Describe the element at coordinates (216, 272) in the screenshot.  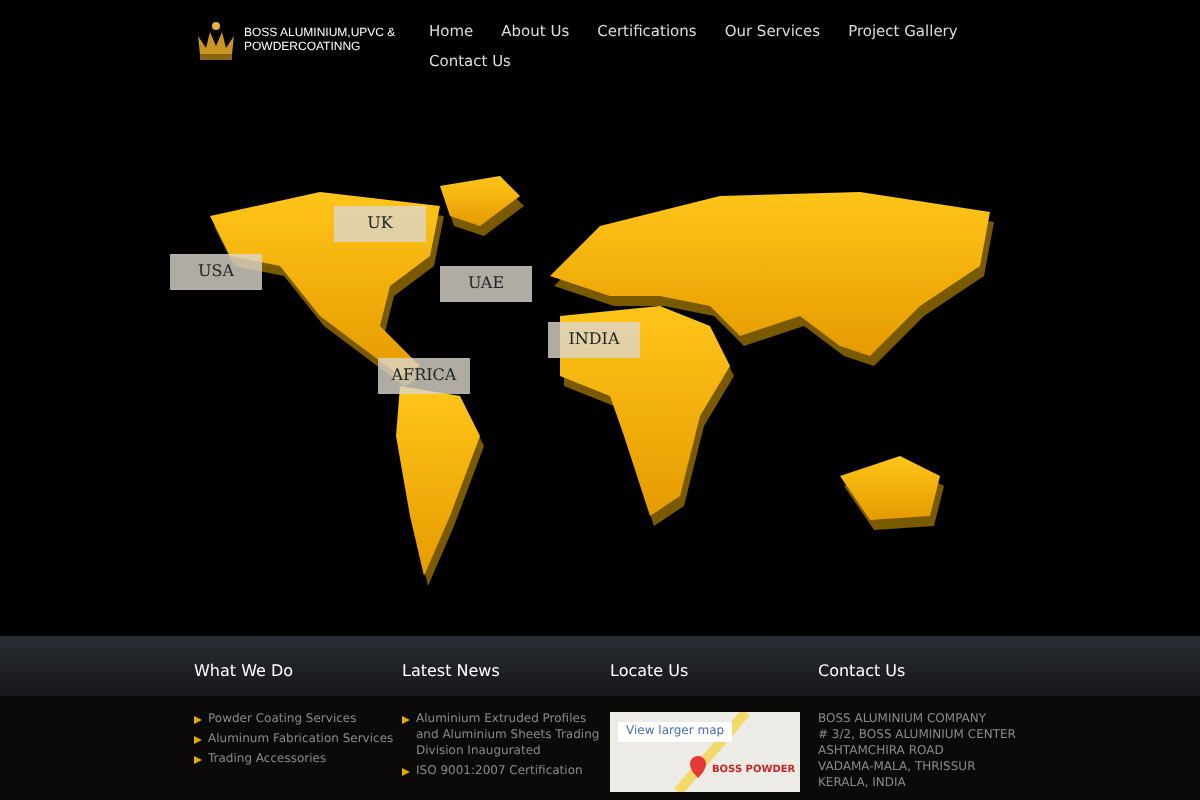
I see `map-label: USA` at that location.